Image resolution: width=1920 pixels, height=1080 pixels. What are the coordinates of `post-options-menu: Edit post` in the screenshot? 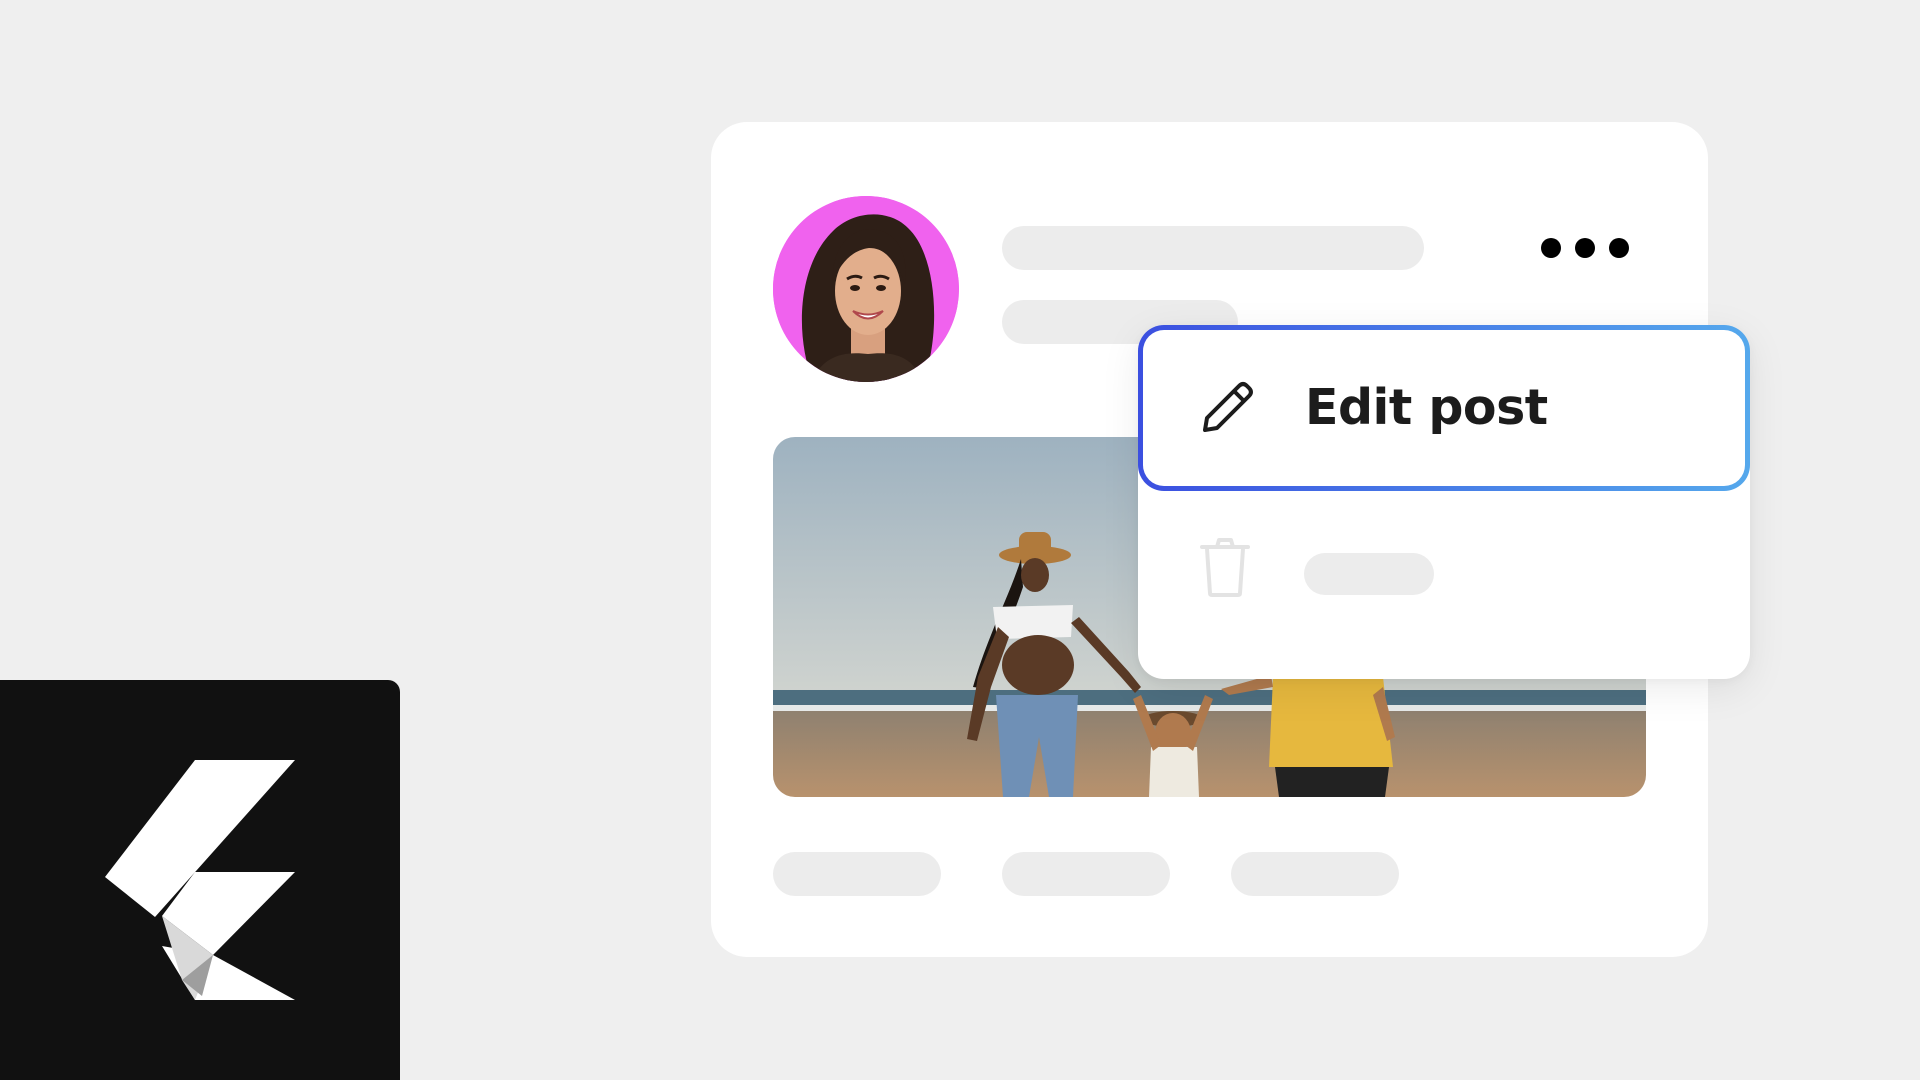 It's located at (1444, 502).